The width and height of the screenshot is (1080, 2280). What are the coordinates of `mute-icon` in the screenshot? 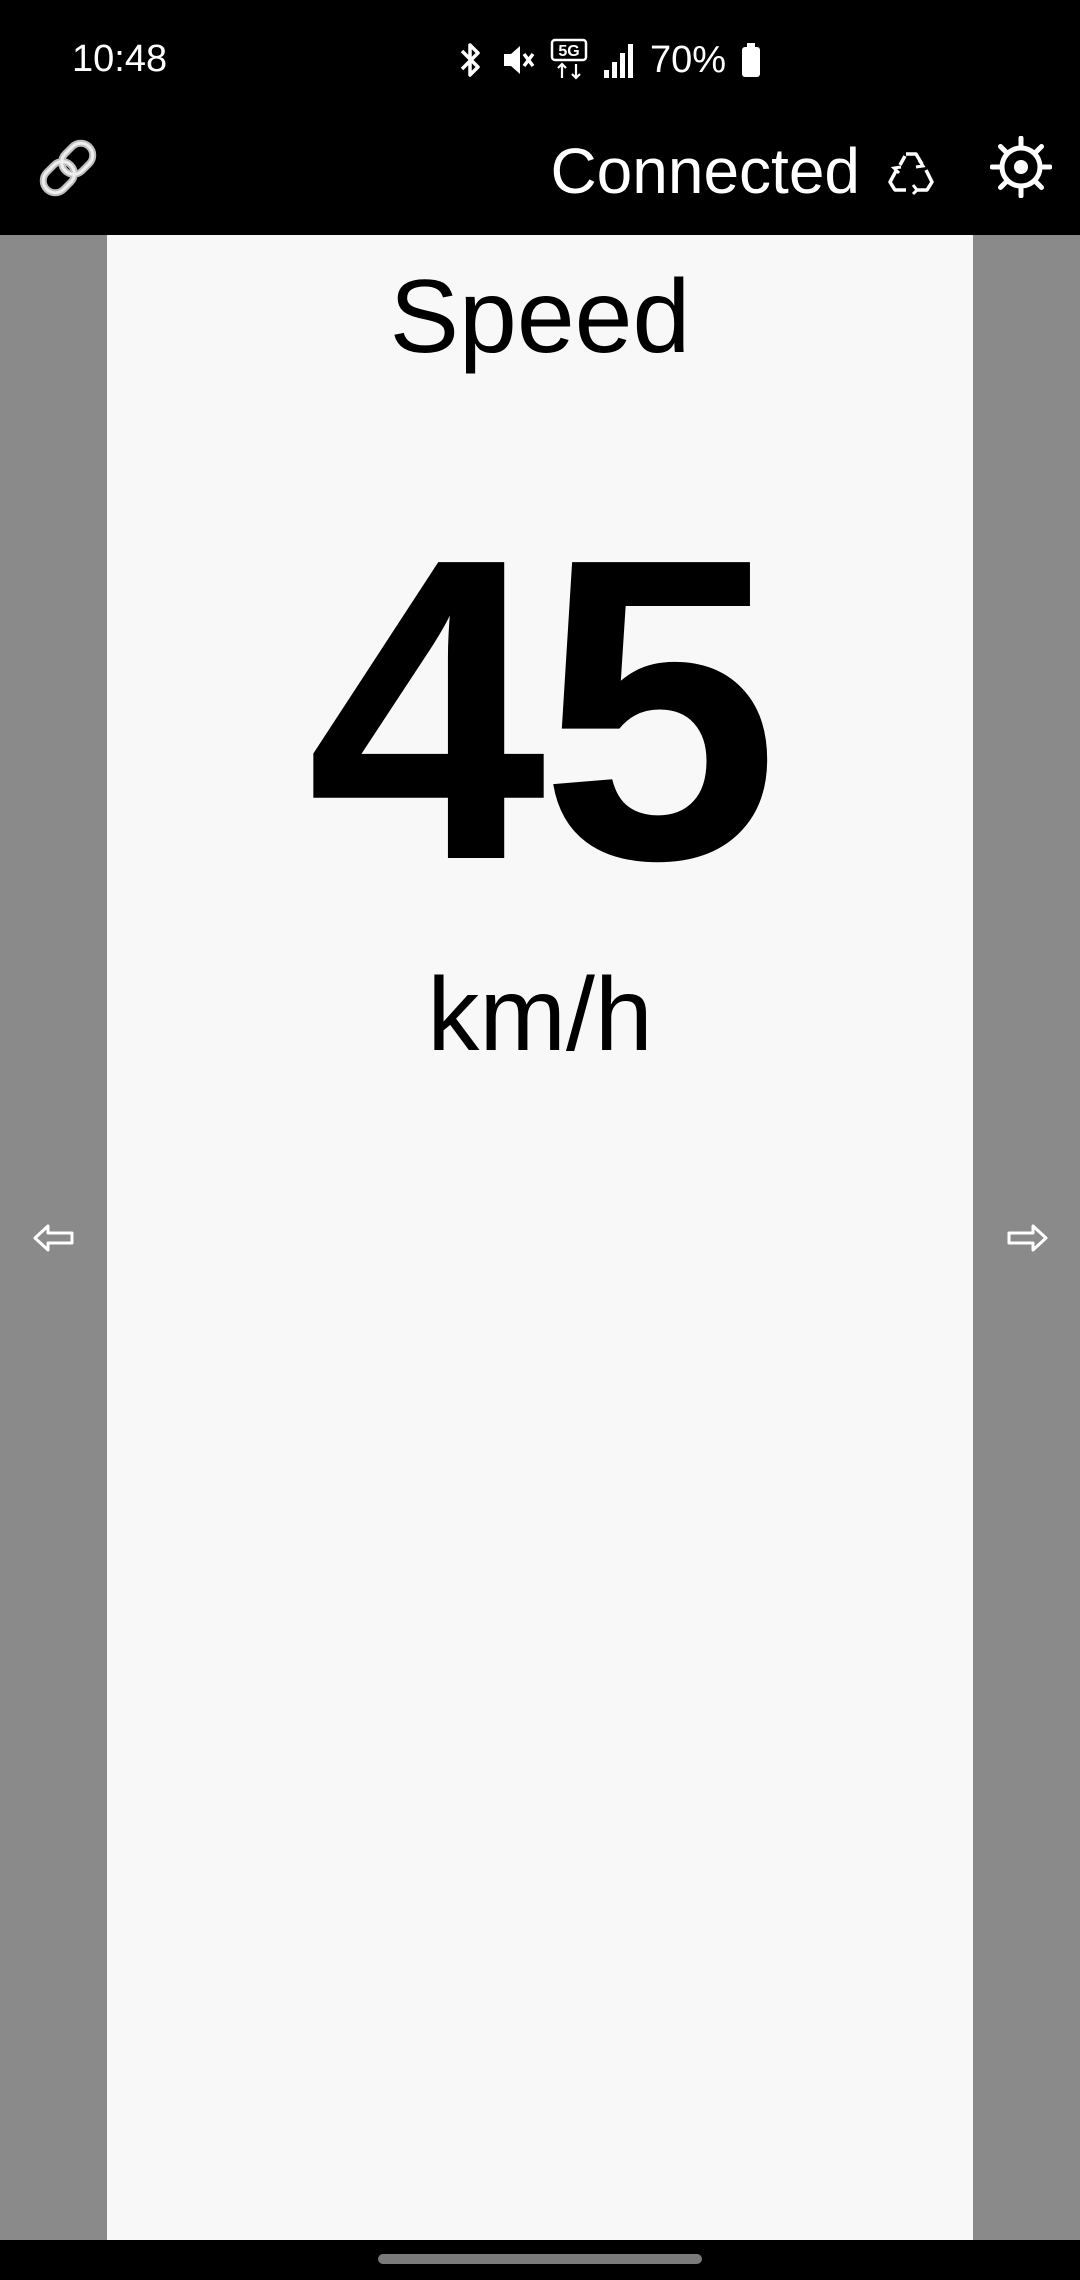 It's located at (519, 60).